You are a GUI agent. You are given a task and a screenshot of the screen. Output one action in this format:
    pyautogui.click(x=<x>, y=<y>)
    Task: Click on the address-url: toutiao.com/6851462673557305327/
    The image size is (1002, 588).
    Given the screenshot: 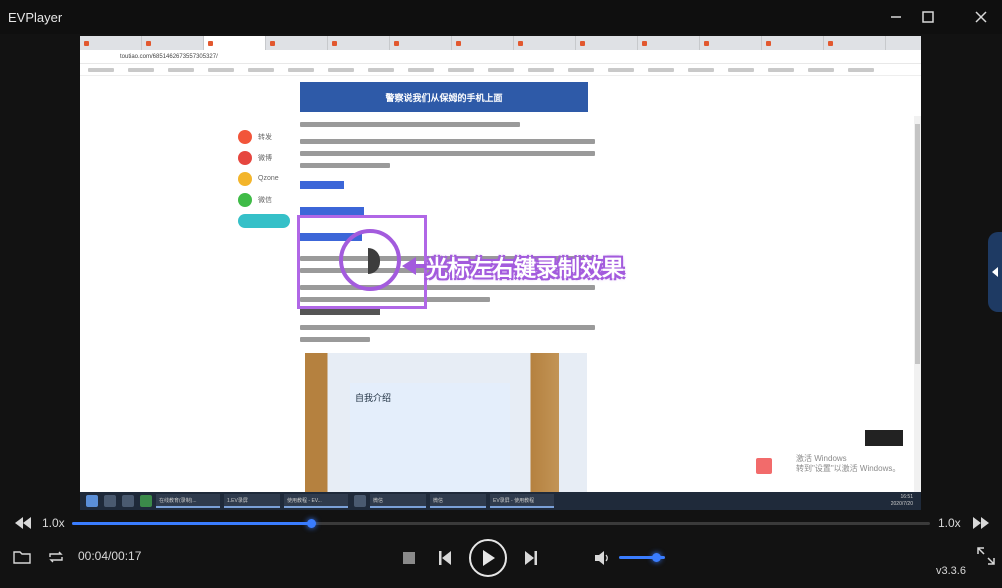 What is the action you would take?
    pyautogui.click(x=169, y=56)
    